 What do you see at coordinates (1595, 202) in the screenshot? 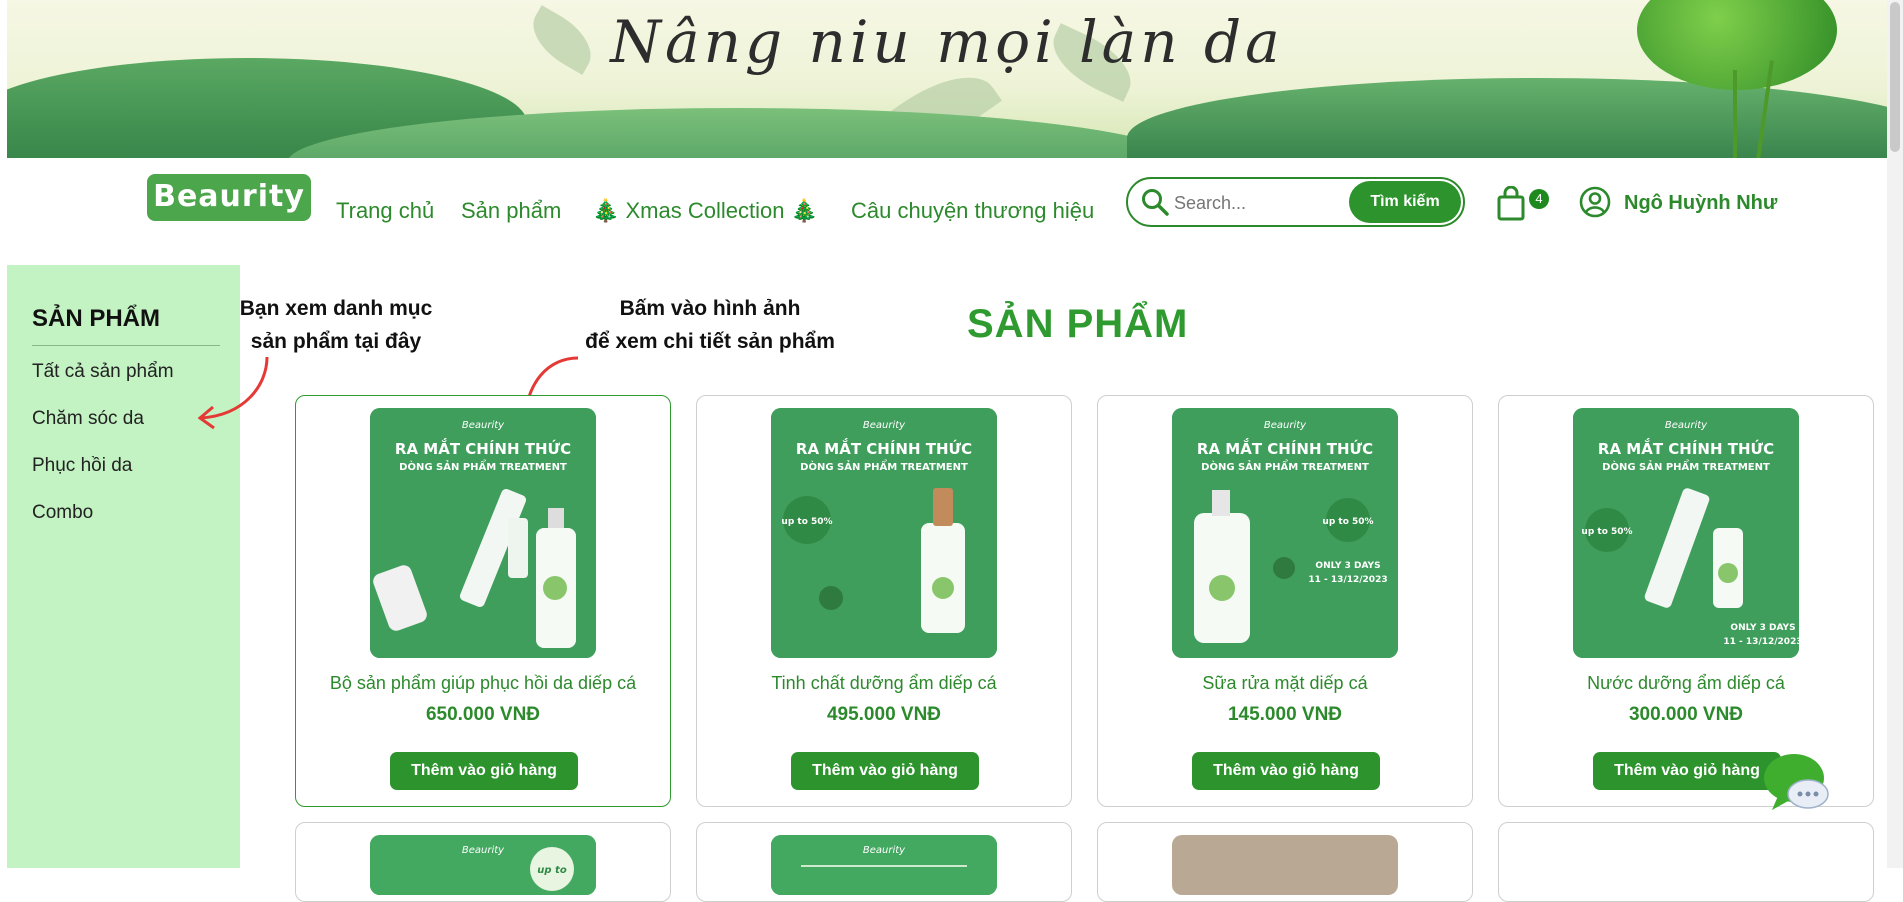
I see `user-avatar-icon` at bounding box center [1595, 202].